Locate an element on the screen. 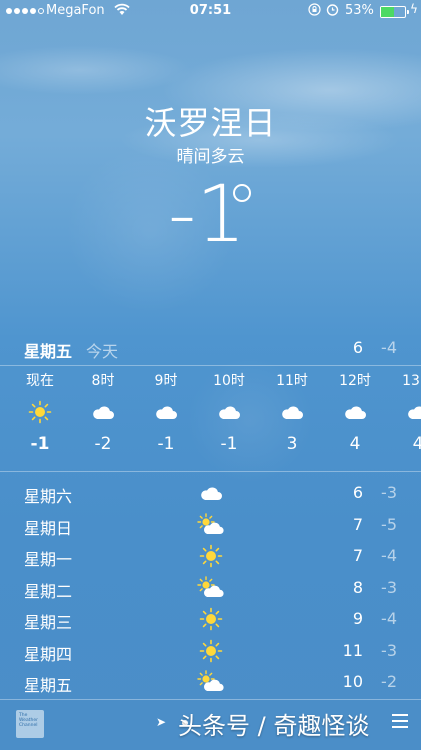 Image resolution: width=421 pixels, height=750 pixels. today-summary: 星期五 今天 6 -4 is located at coordinates (210, 349).